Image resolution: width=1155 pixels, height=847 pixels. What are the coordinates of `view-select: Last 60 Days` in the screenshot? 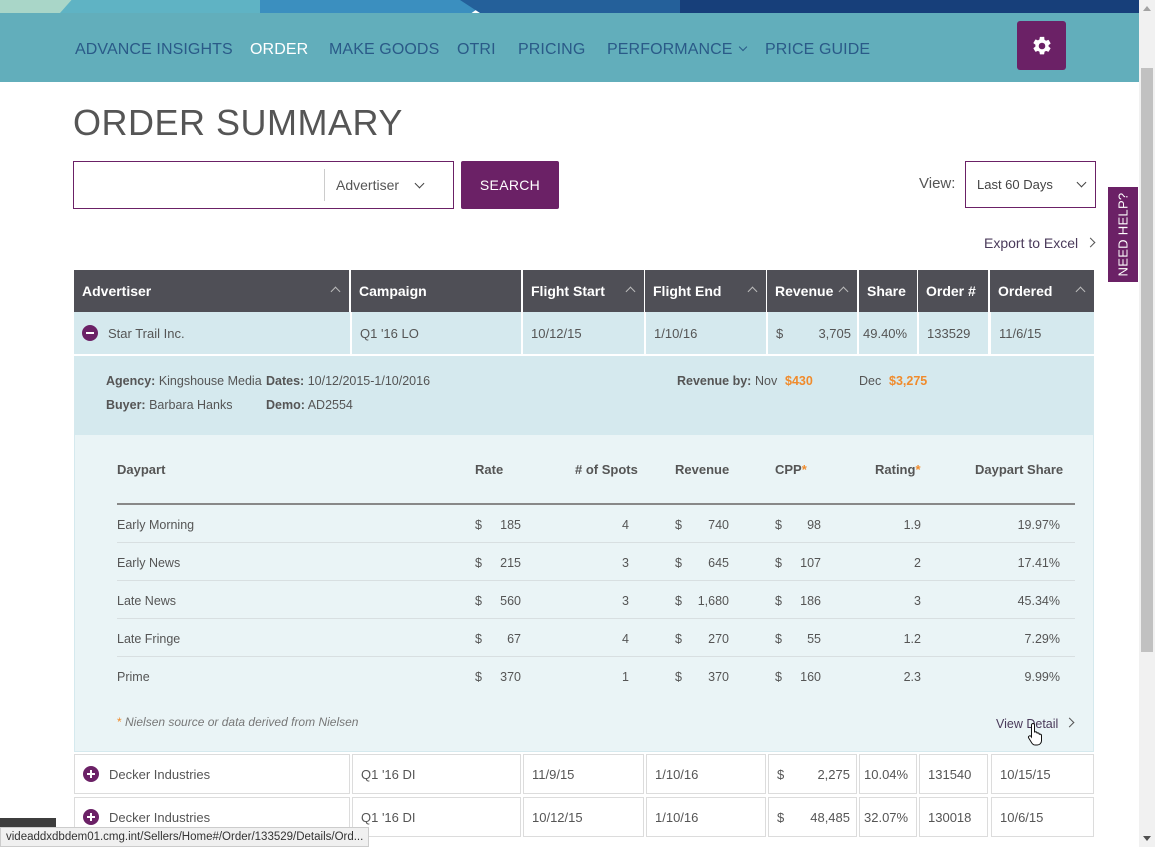 It's located at (1030, 184).